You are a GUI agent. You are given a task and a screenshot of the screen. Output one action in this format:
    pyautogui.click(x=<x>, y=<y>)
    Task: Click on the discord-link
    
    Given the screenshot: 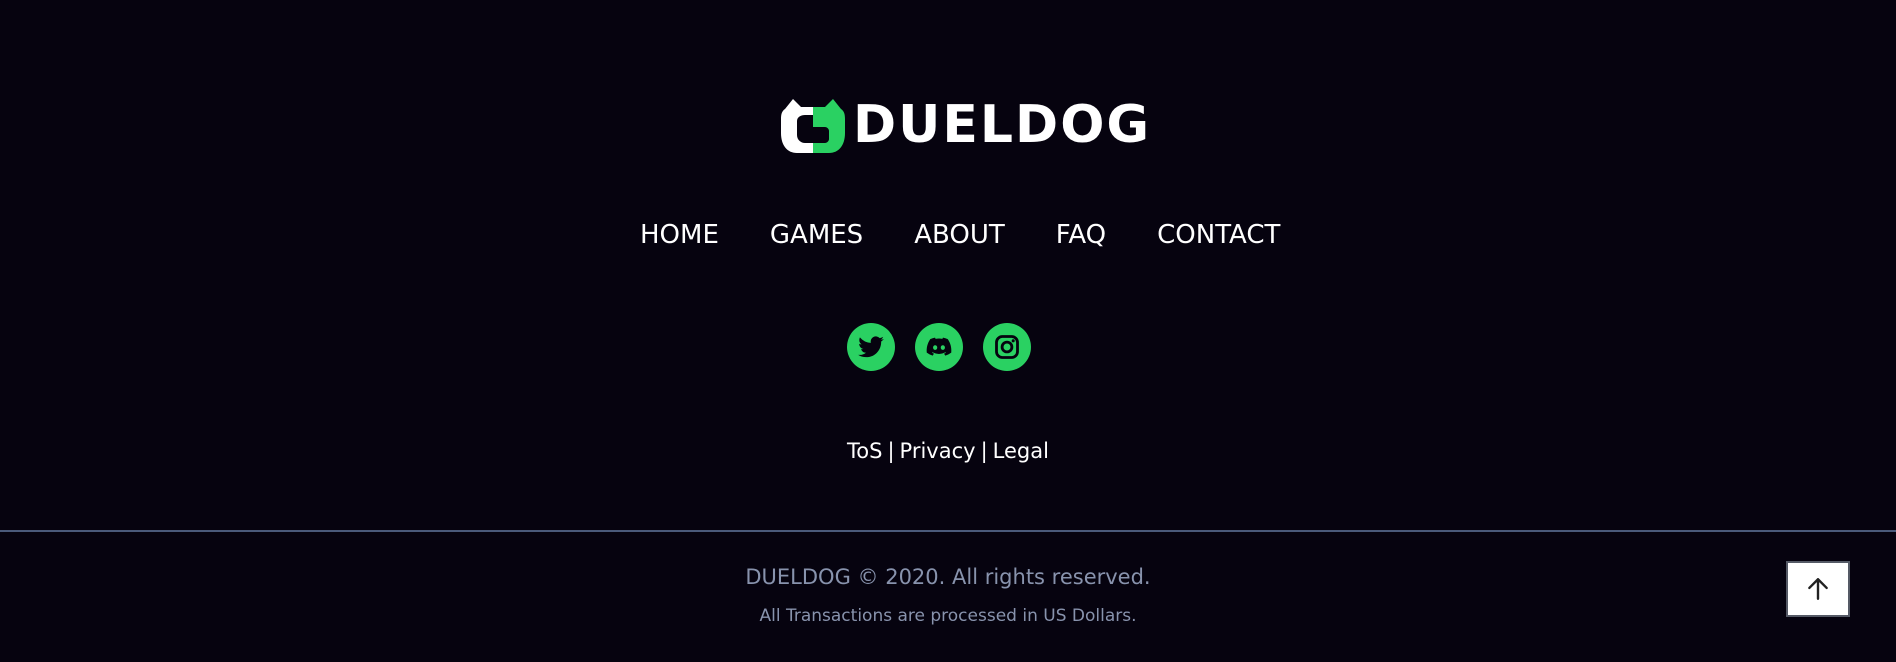 What is the action you would take?
    pyautogui.click(x=939, y=347)
    